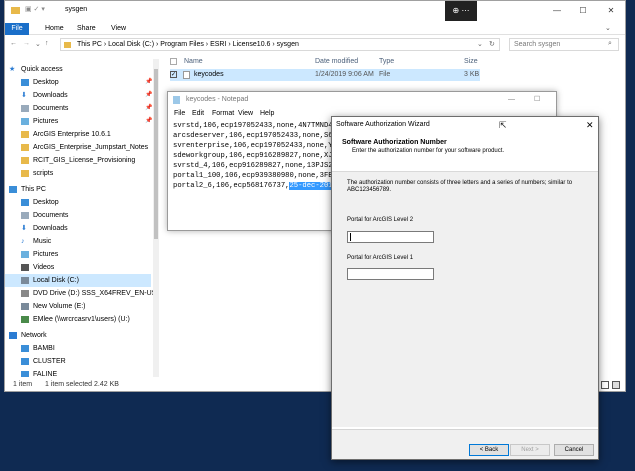 This screenshot has width=635, height=471. I want to click on pictures-icon, so click(25, 254).